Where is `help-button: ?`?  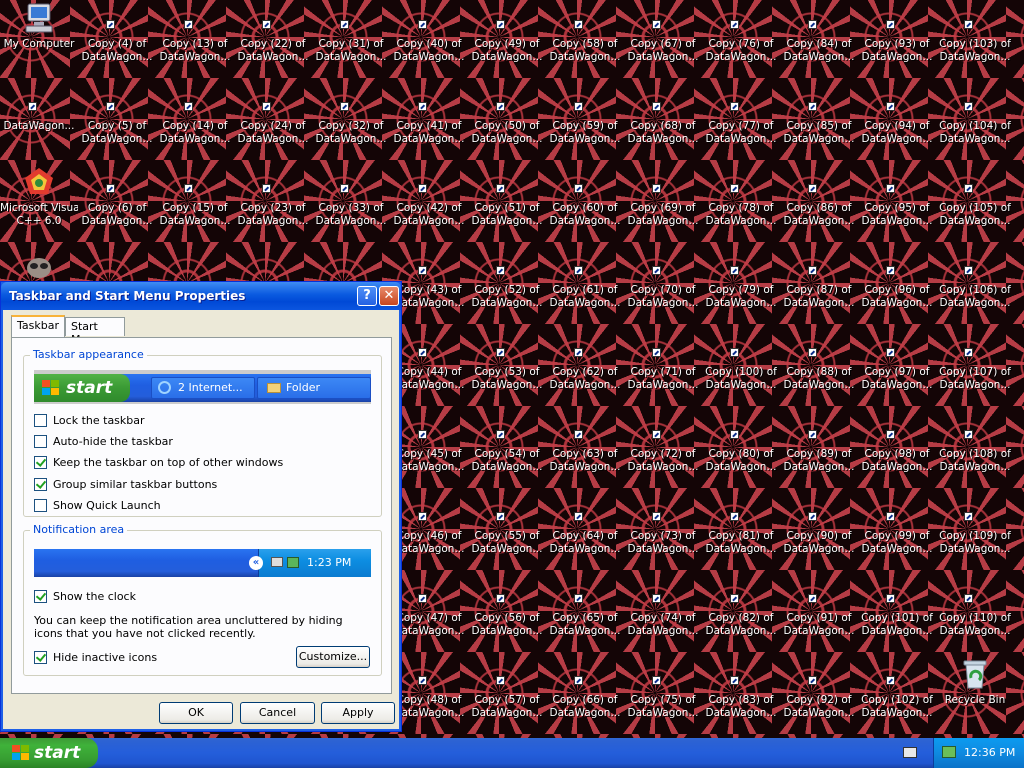 help-button: ? is located at coordinates (367, 296).